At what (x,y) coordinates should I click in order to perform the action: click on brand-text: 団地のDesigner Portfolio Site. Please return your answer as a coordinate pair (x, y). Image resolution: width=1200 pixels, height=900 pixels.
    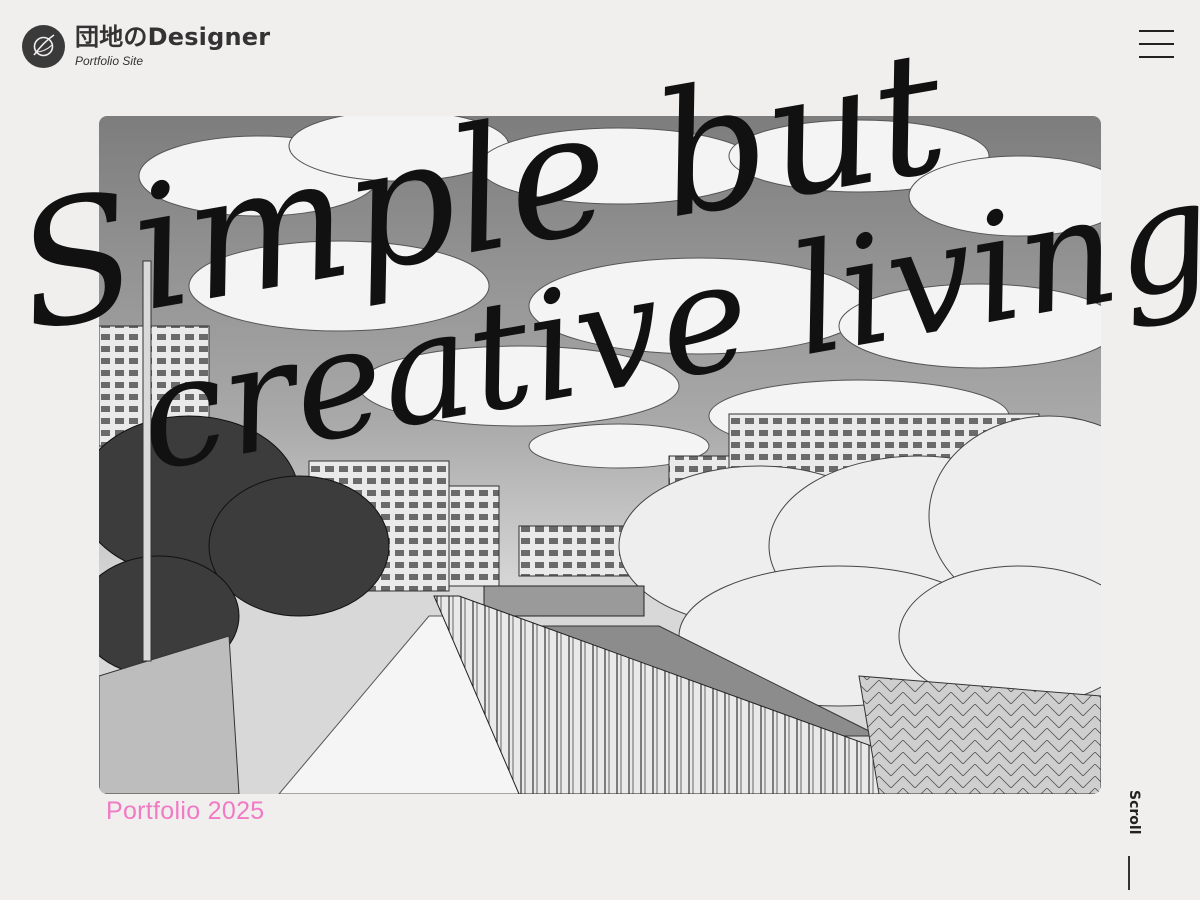
    Looking at the image, I should click on (172, 46).